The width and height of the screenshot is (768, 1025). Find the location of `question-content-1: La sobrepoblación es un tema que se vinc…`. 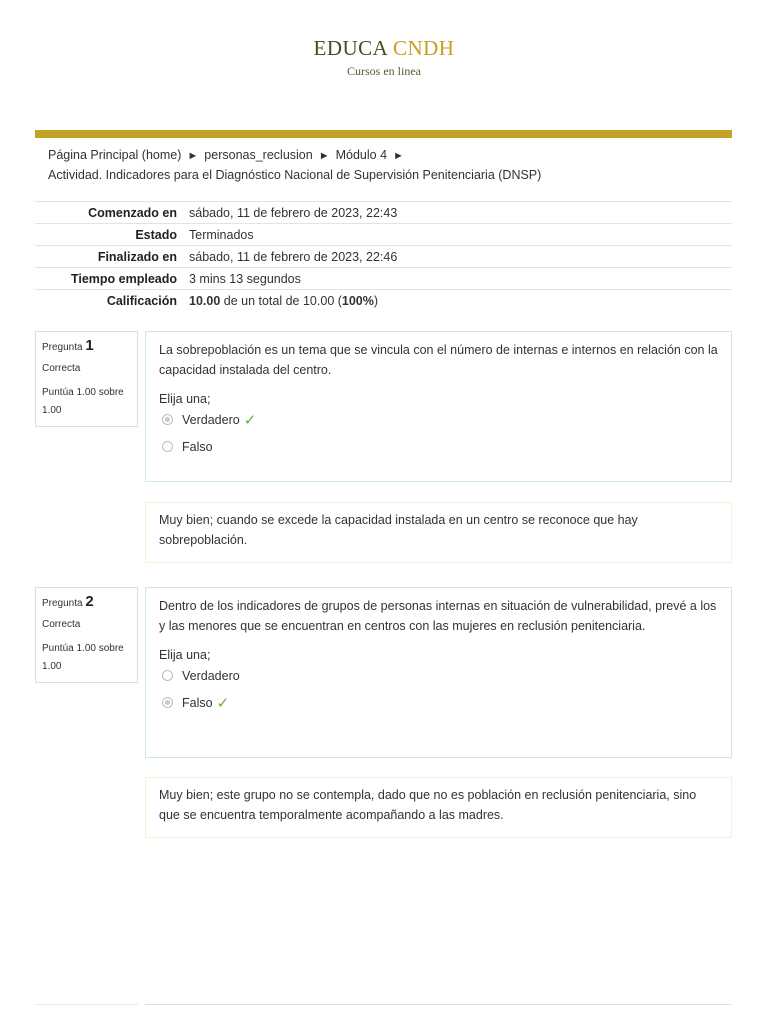

question-content-1: La sobrepoblación es un tema que se vinc… is located at coordinates (438, 406).